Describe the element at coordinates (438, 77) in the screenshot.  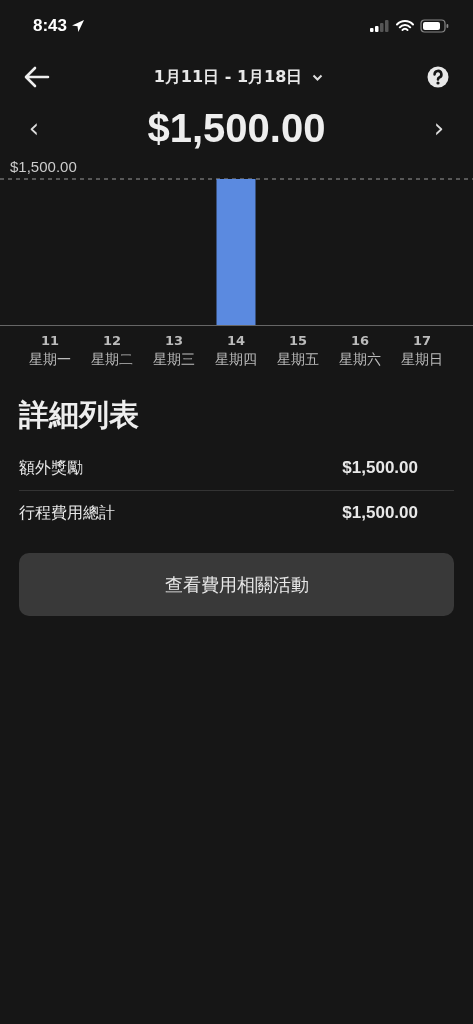
I see `help-icon` at that location.